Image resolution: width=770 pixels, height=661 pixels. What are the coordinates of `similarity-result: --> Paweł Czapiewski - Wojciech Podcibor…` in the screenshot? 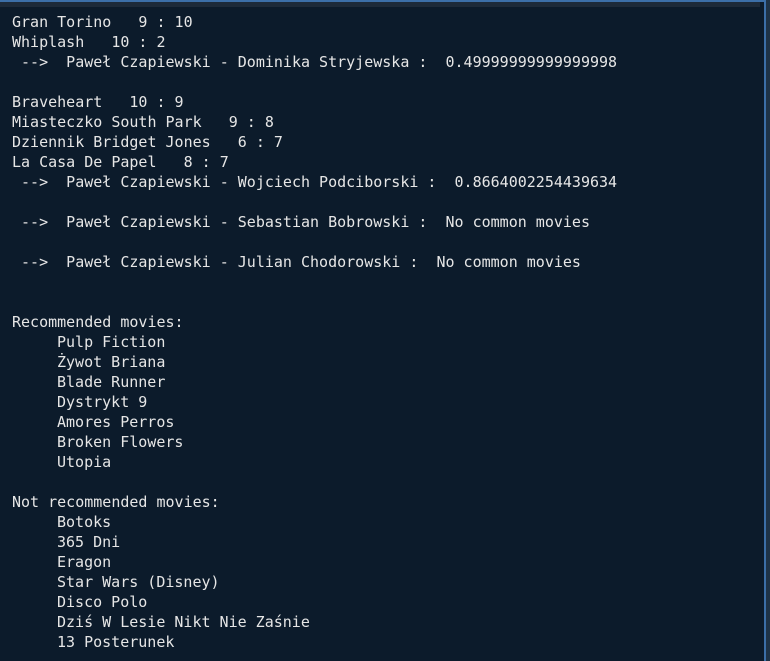 It's located at (315, 182).